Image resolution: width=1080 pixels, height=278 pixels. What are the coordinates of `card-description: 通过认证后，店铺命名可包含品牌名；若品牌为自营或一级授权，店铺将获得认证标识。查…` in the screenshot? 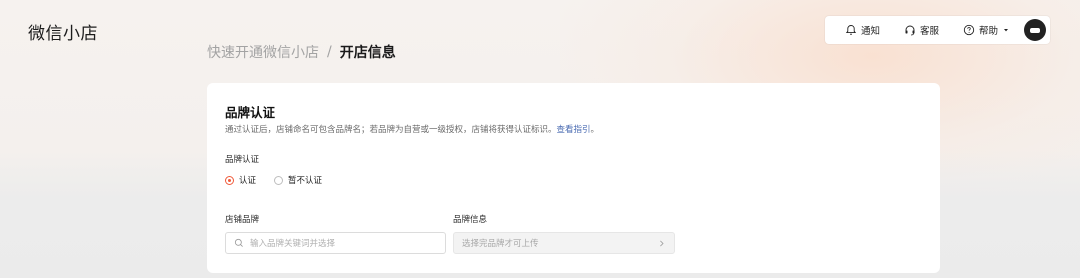 It's located at (412, 129).